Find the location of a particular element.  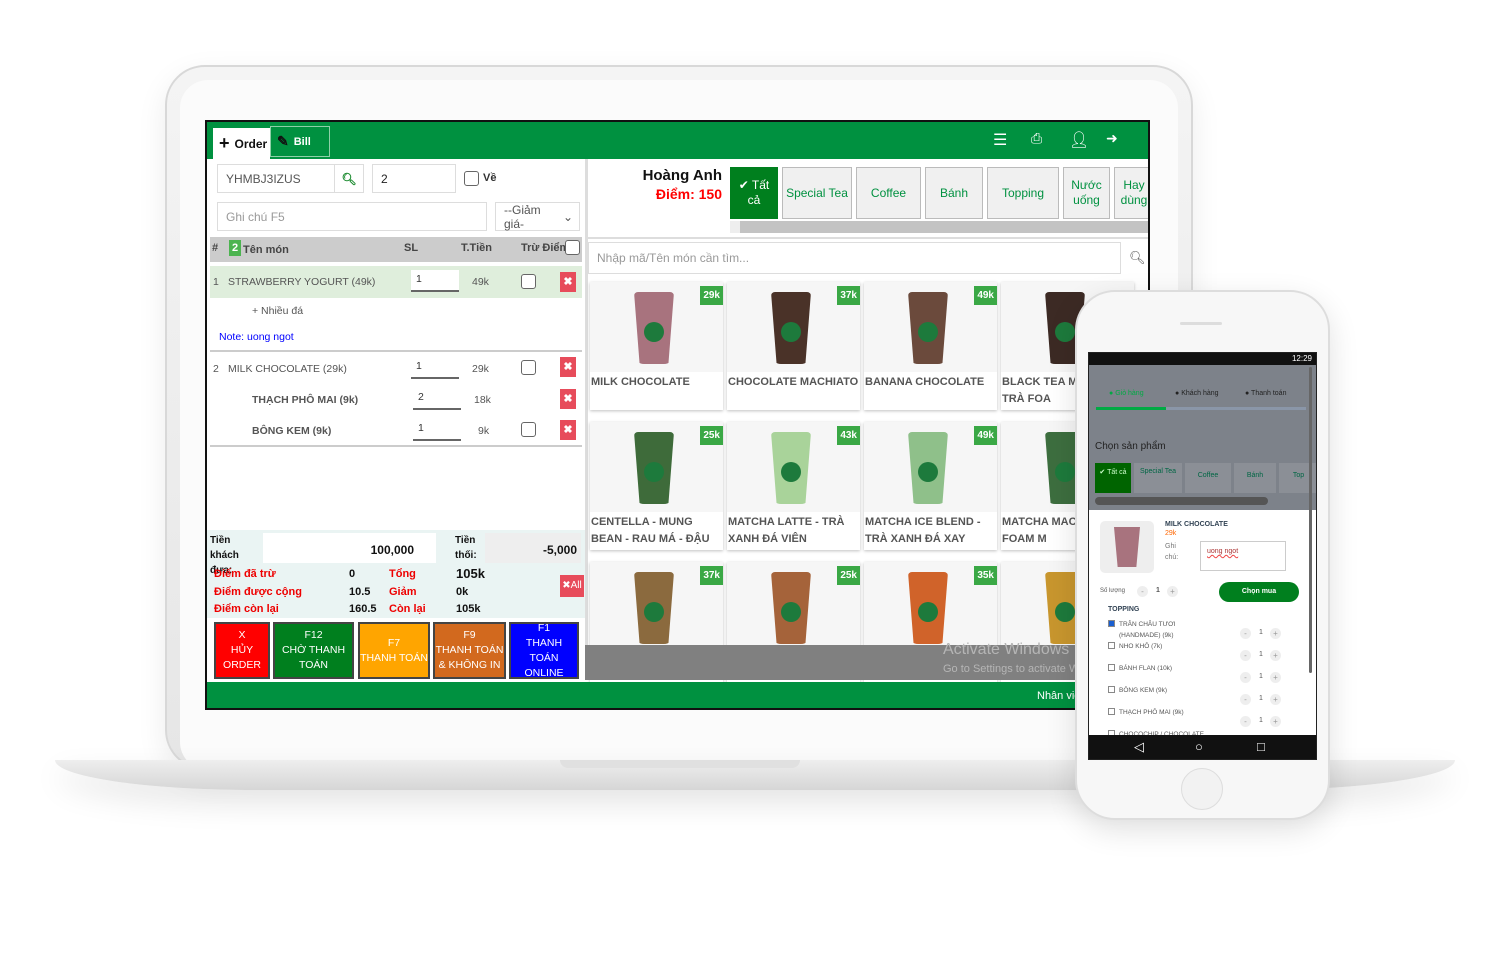

select-all-points-checkbox is located at coordinates (572, 247).